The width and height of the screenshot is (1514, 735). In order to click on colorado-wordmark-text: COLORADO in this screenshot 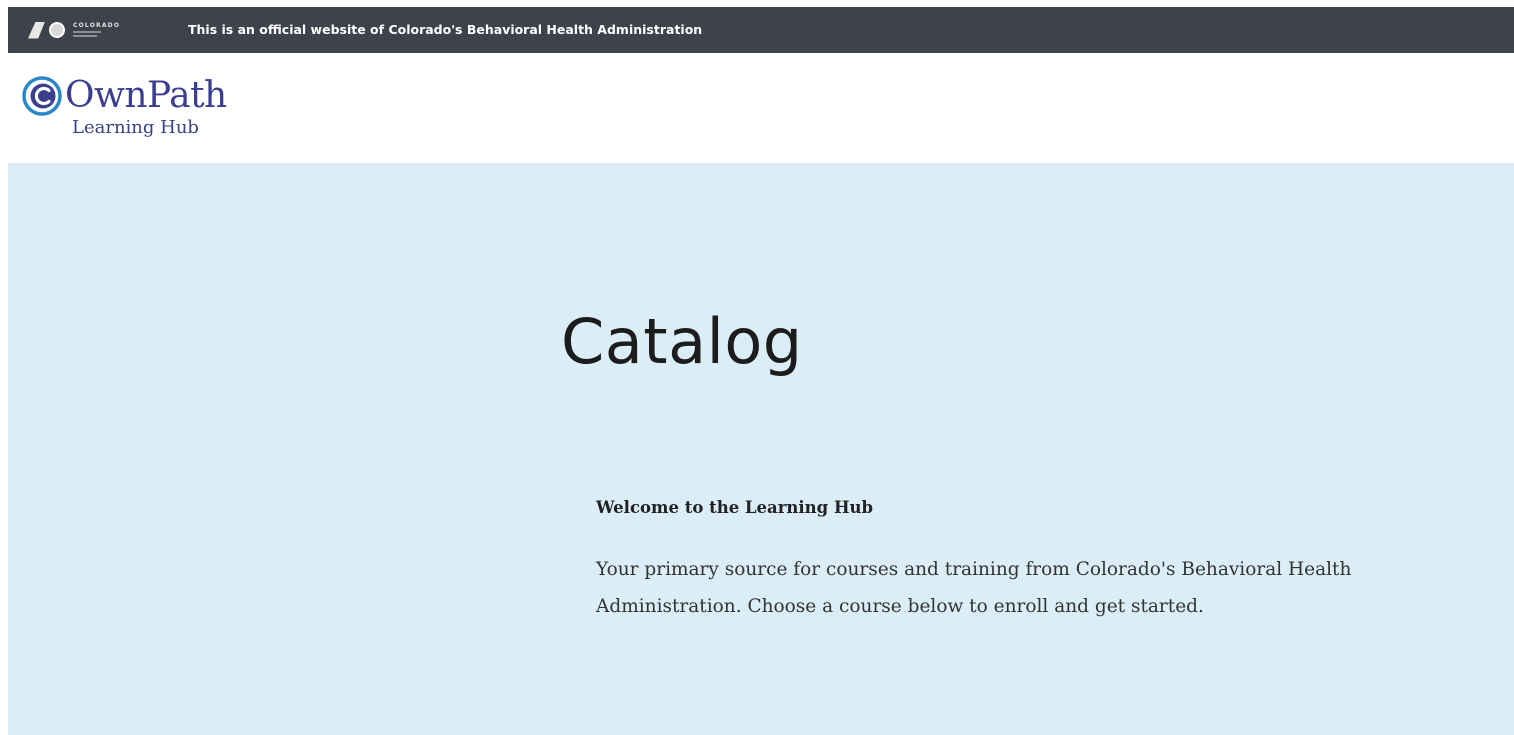, I will do `click(97, 25)`.